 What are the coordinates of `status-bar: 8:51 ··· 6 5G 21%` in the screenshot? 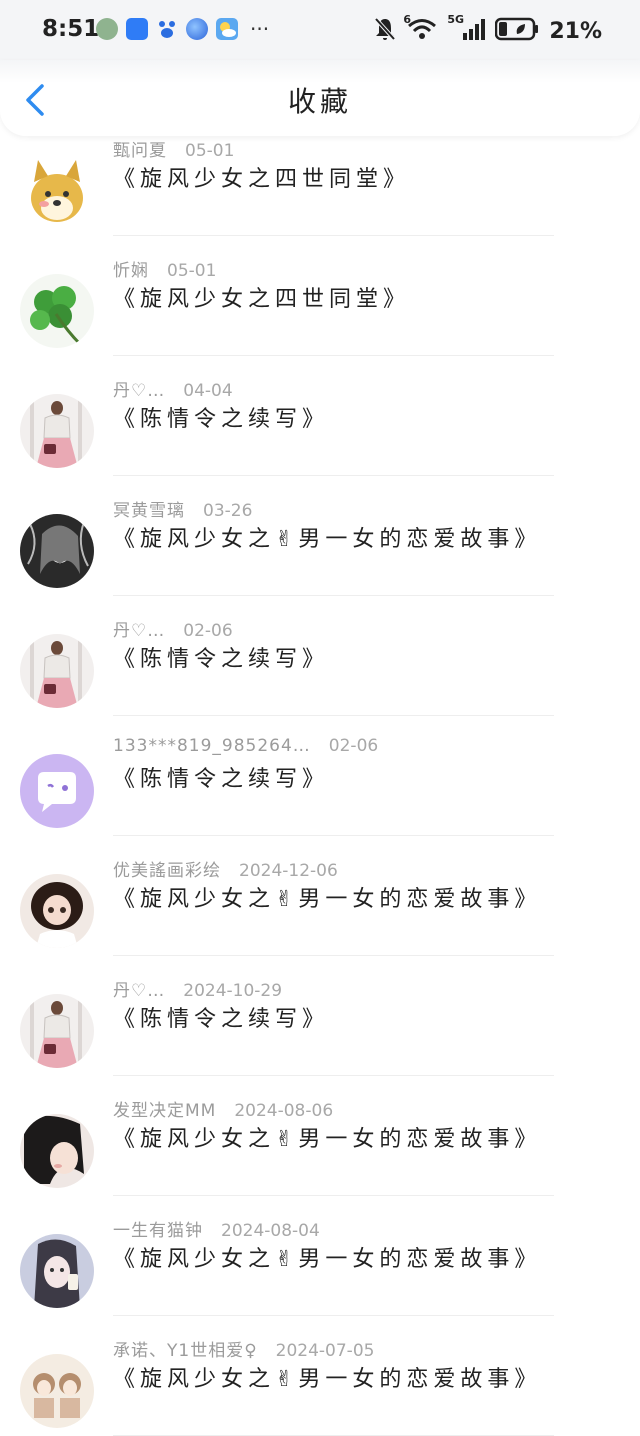 It's located at (320, 30).